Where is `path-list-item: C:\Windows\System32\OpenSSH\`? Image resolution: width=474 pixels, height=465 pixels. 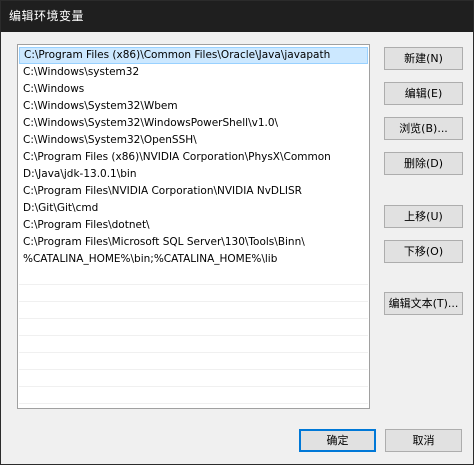
path-list-item: C:\Windows\System32\OpenSSH\ is located at coordinates (193, 140).